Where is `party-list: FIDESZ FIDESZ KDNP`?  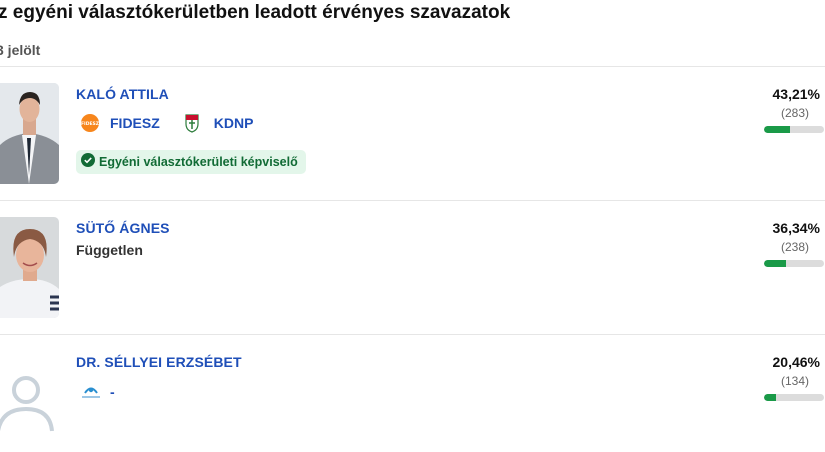 party-list: FIDESZ FIDESZ KDNP is located at coordinates (166, 123).